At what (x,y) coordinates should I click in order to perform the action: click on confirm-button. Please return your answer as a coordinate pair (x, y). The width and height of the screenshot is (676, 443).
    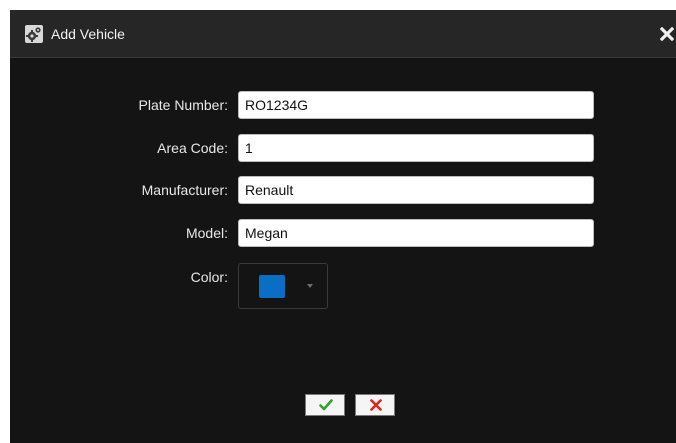
    Looking at the image, I should click on (325, 405).